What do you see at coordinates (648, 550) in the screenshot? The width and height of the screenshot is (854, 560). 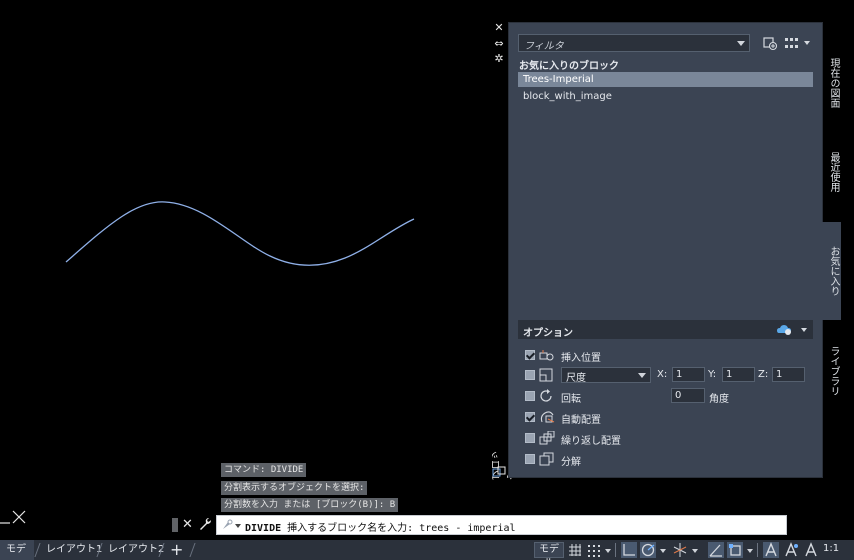 I see `polar-icon` at bounding box center [648, 550].